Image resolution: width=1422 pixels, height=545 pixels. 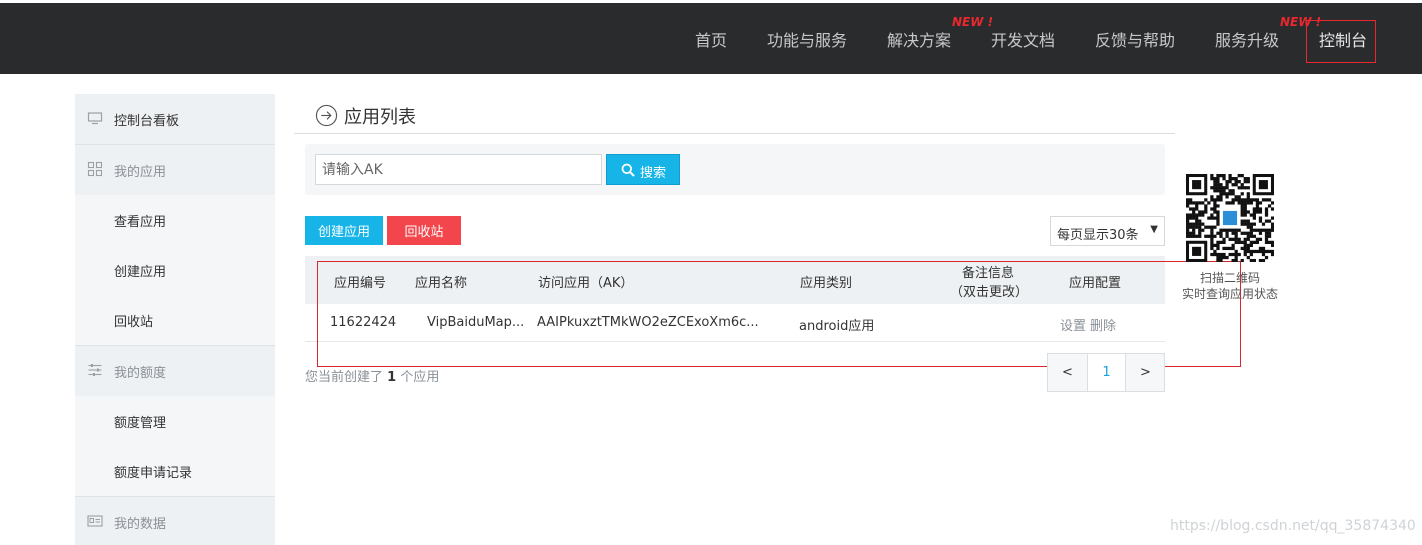 What do you see at coordinates (1135, 39) in the screenshot?
I see `nav-feedback-help: 反馈与帮助` at bounding box center [1135, 39].